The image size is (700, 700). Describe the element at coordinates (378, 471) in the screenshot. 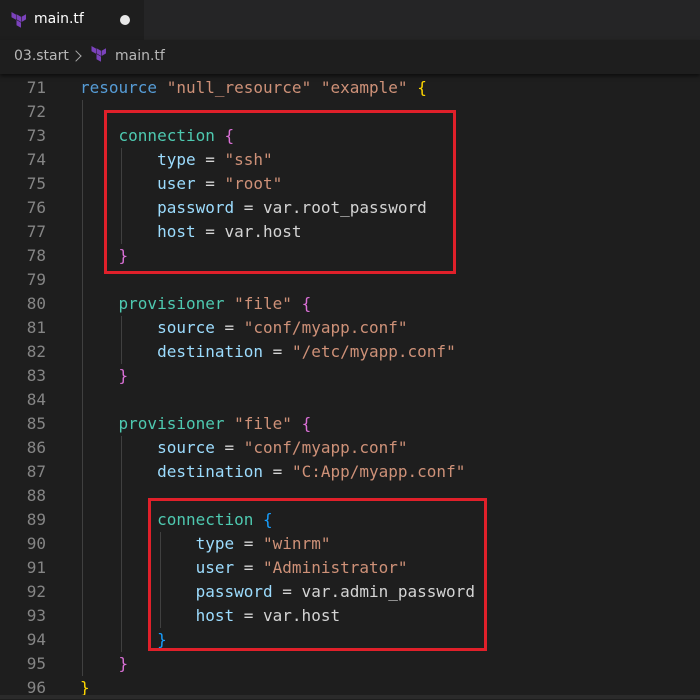

I see `code-token: "C:App/myapp.conf"` at that location.